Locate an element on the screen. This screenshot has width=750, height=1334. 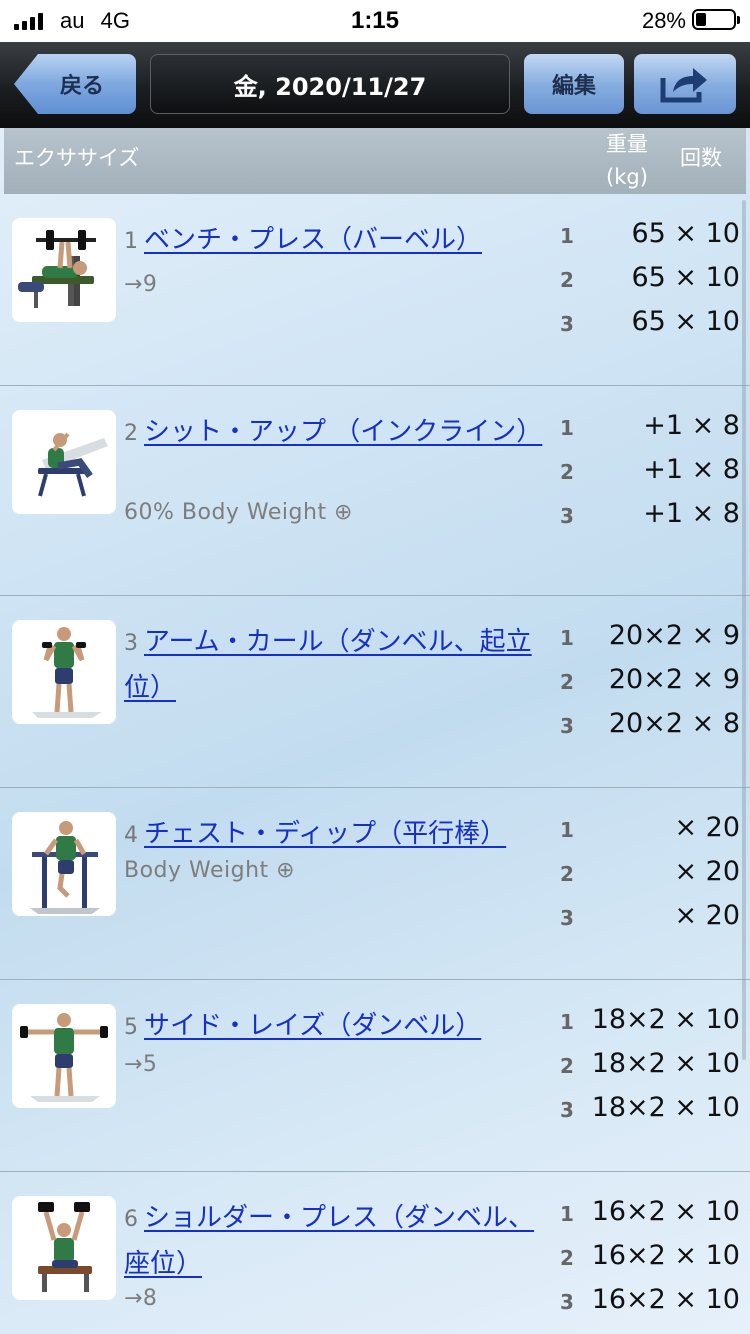
set-list: 1 × 20 2 × 20 3 × 20 is located at coordinates (650, 874).